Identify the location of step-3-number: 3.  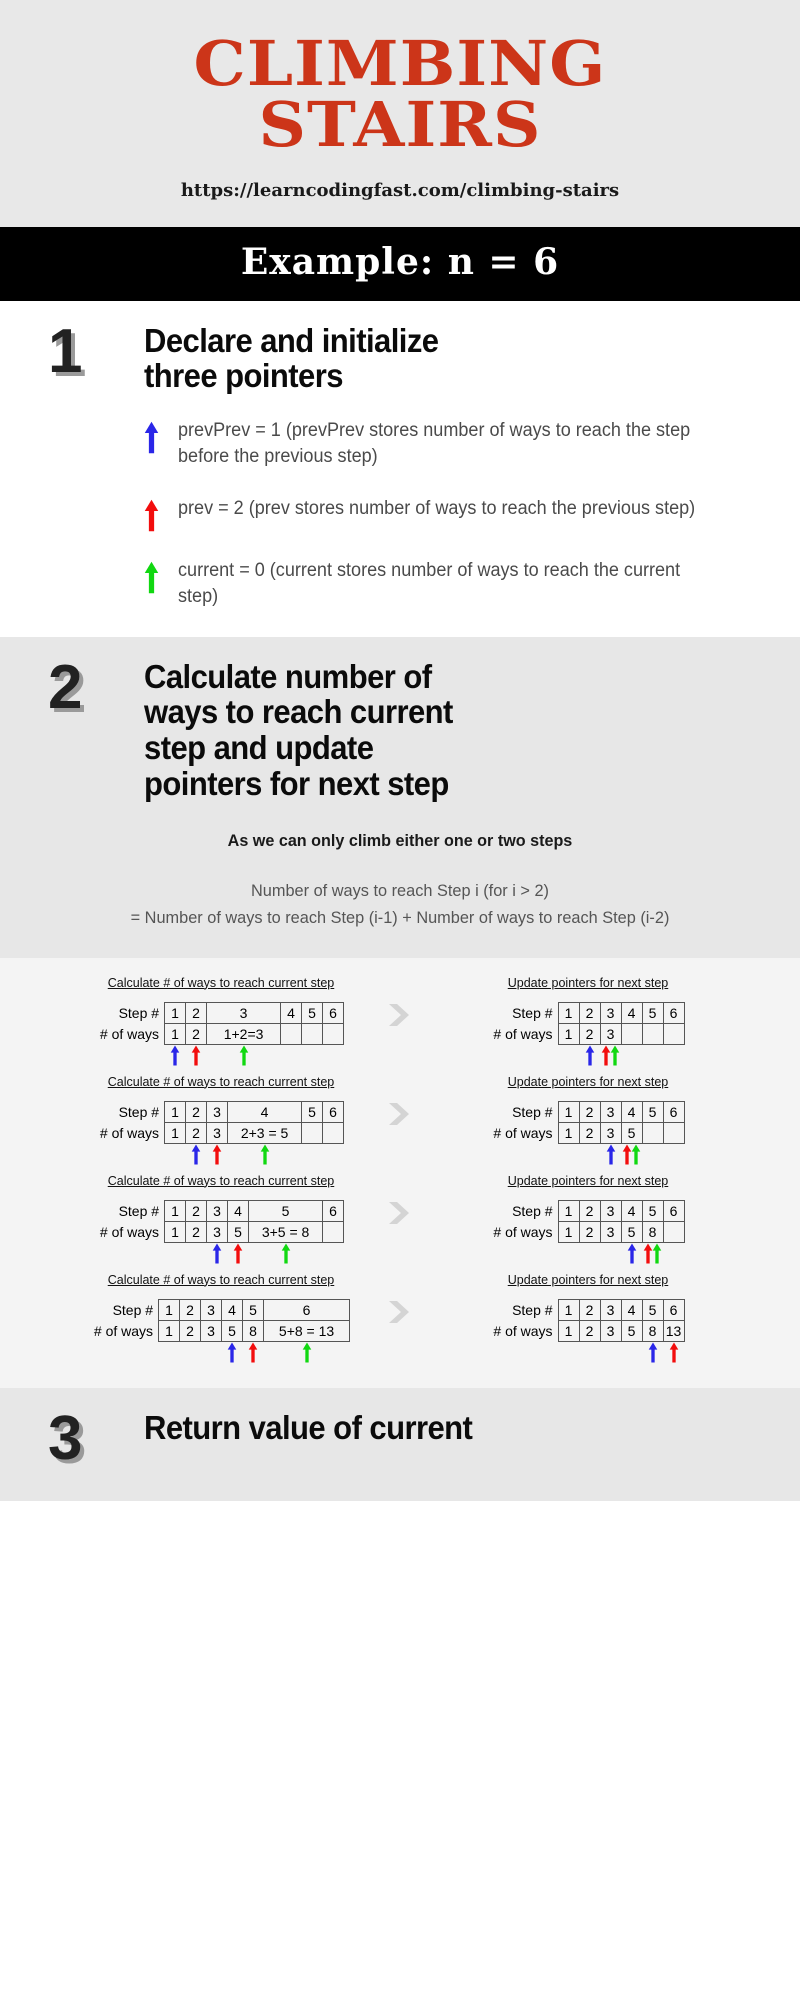
(65, 1438).